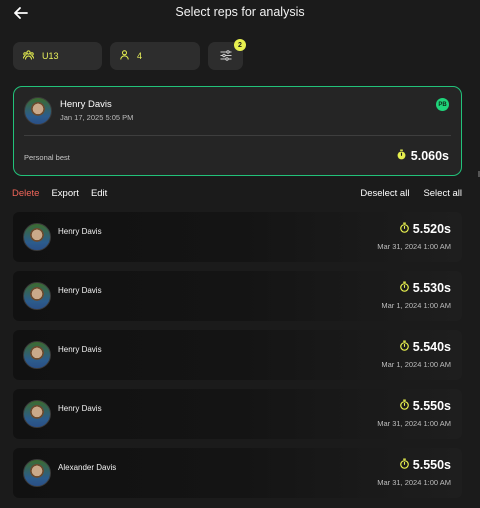 The height and width of the screenshot is (508, 480). I want to click on edit-actions: Delete Export Edit, so click(59, 193).